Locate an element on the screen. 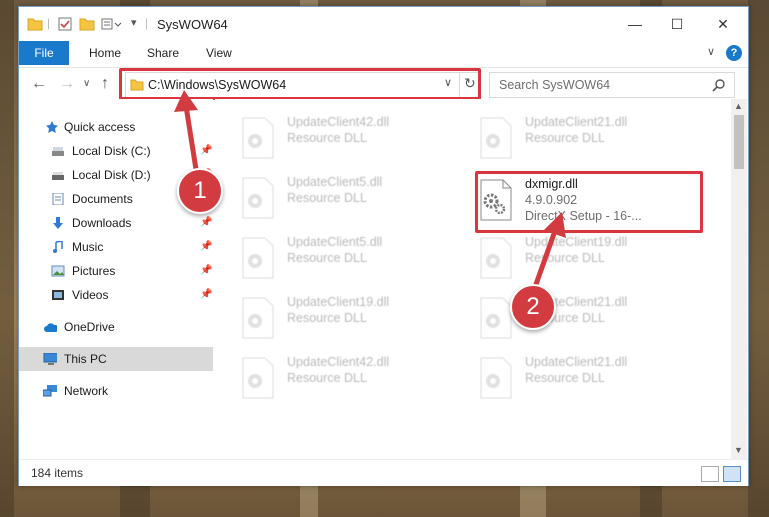 This screenshot has width=769, height=517. arrow-2-shaft is located at coordinates (545, 259).